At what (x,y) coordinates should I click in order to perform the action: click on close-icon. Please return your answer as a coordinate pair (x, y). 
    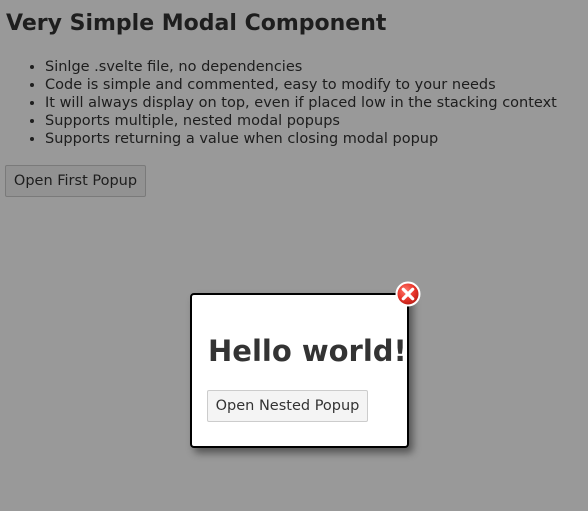
    Looking at the image, I should click on (408, 294).